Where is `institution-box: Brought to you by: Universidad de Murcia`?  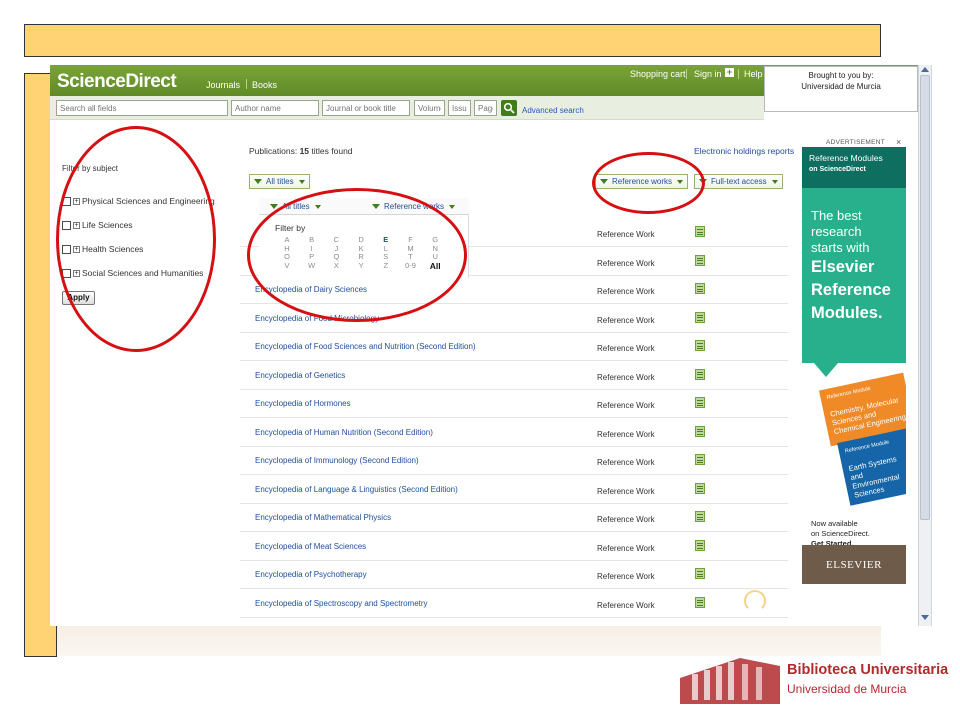 institution-box: Brought to you by: Universidad de Murcia is located at coordinates (841, 89).